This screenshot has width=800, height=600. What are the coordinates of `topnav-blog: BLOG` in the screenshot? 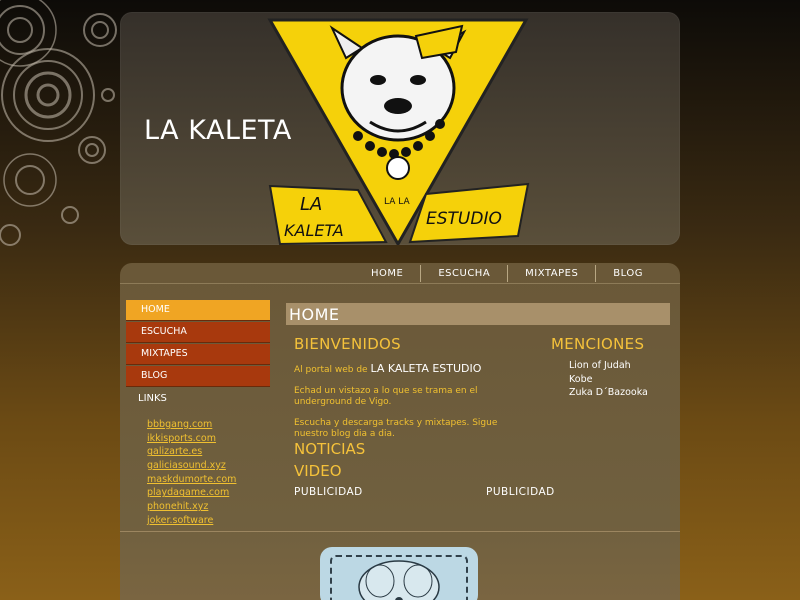 It's located at (627, 273).